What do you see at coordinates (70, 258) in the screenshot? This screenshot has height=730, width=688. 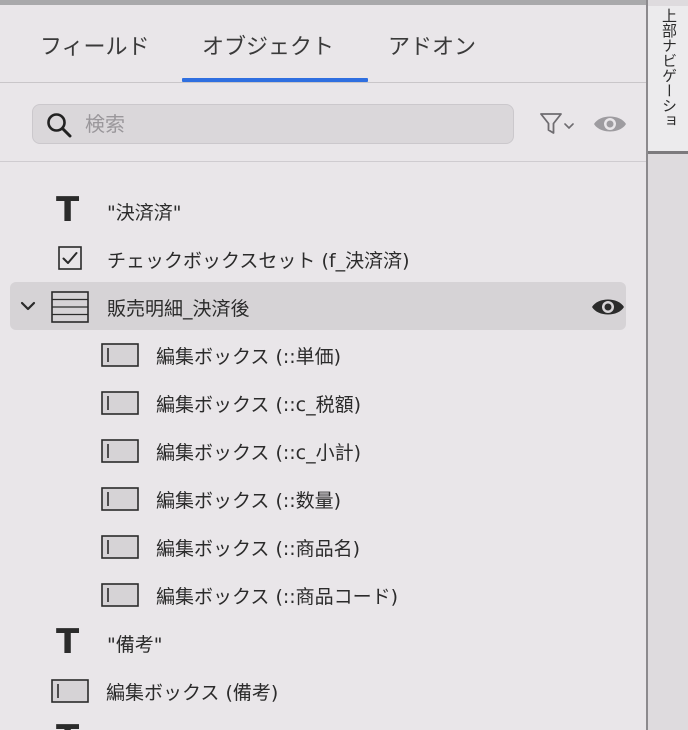 I see `checkbox-icon` at bounding box center [70, 258].